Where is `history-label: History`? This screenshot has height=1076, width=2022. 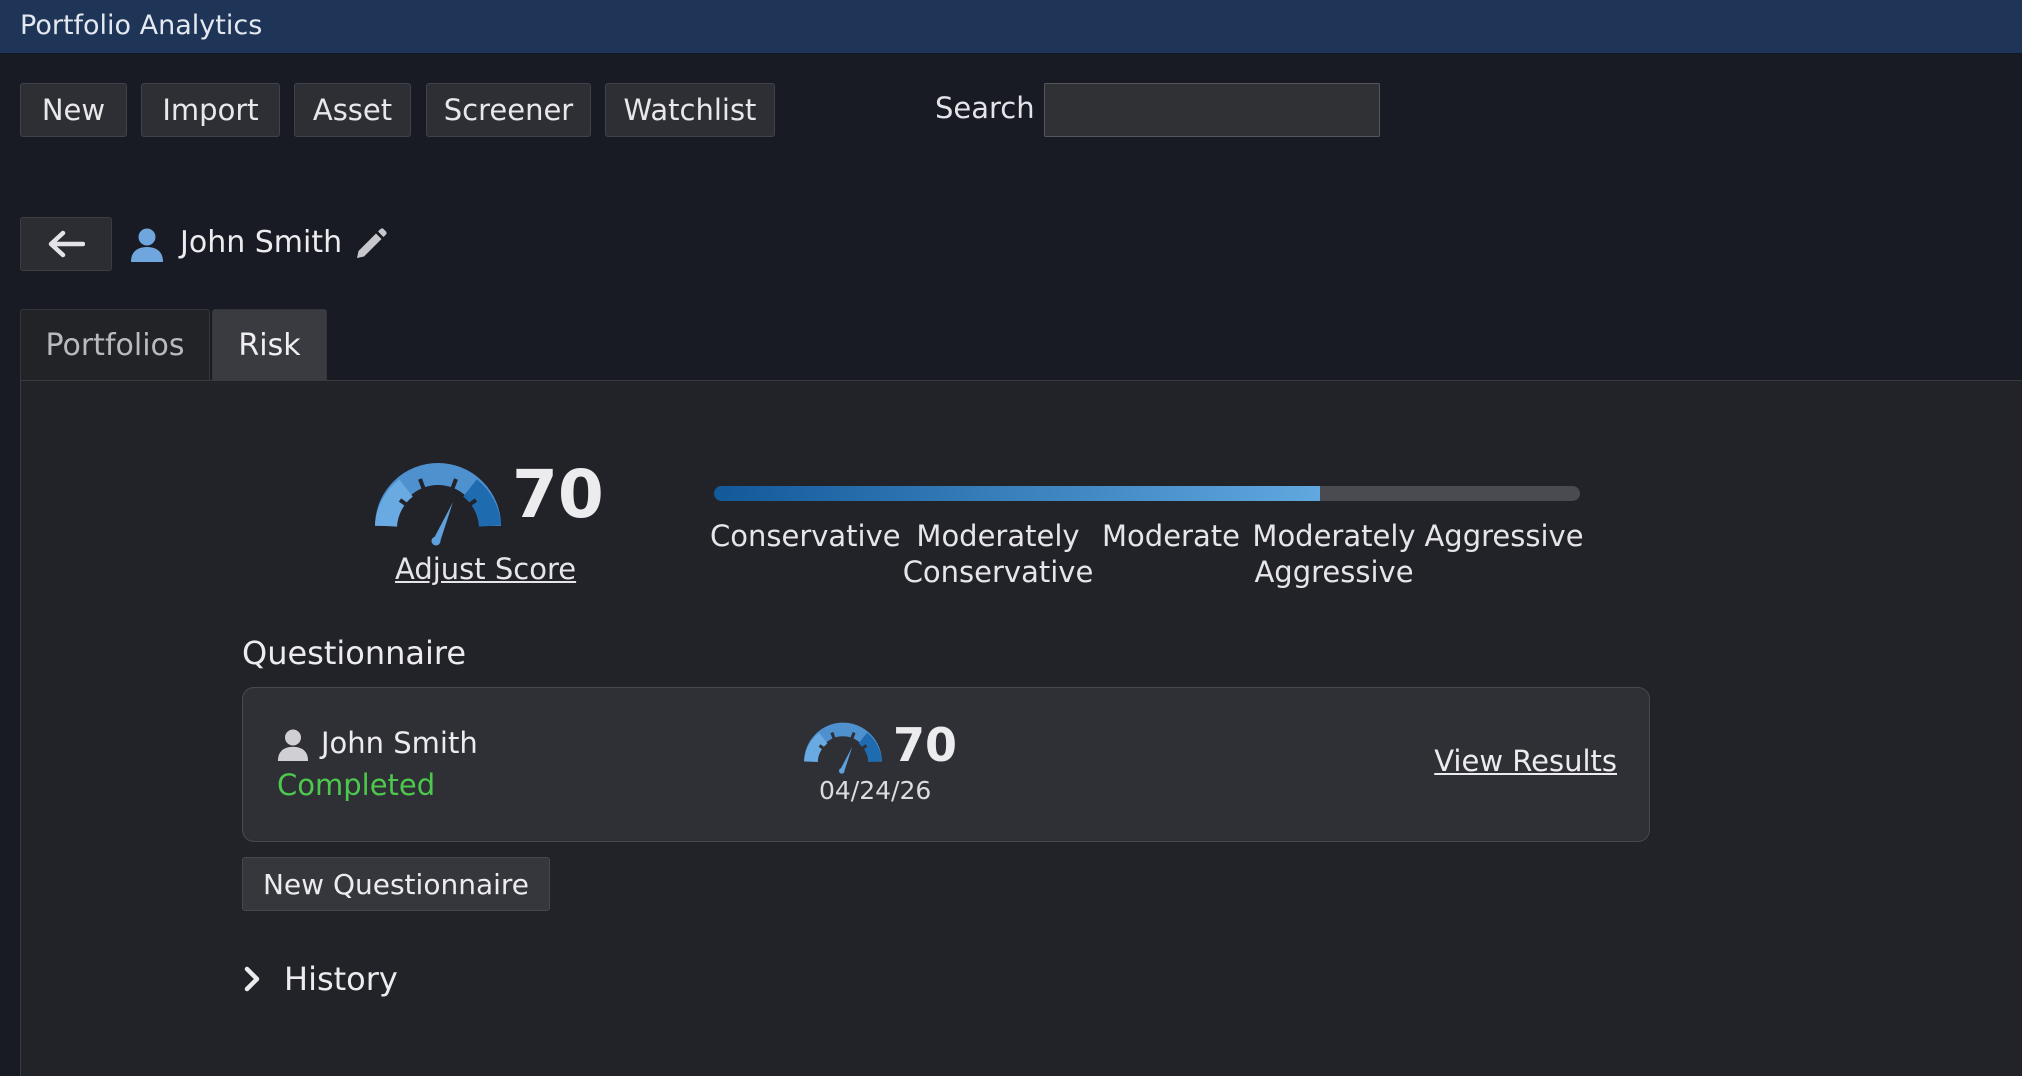
history-label: History is located at coordinates (341, 979).